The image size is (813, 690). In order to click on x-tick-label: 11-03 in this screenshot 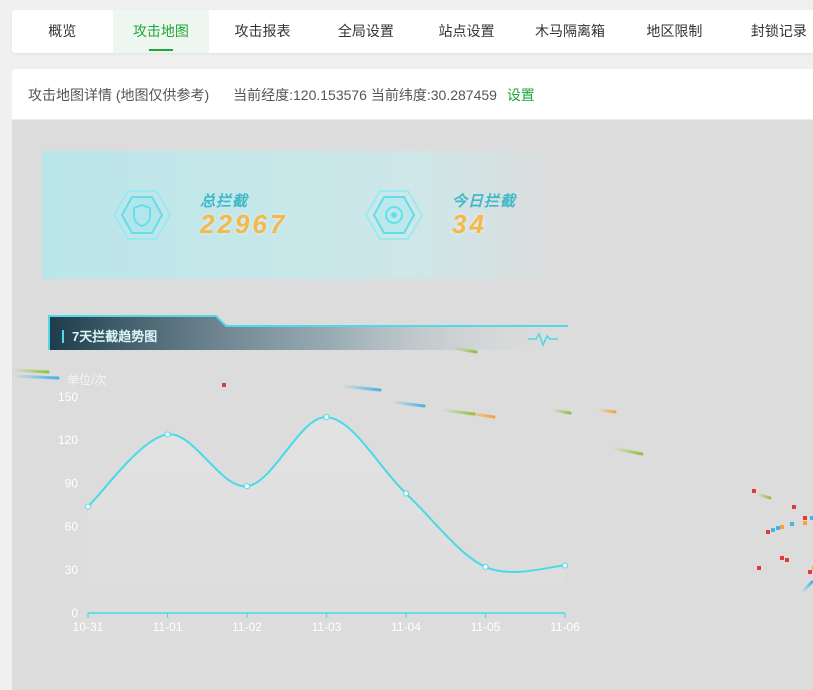, I will do `click(327, 627)`.